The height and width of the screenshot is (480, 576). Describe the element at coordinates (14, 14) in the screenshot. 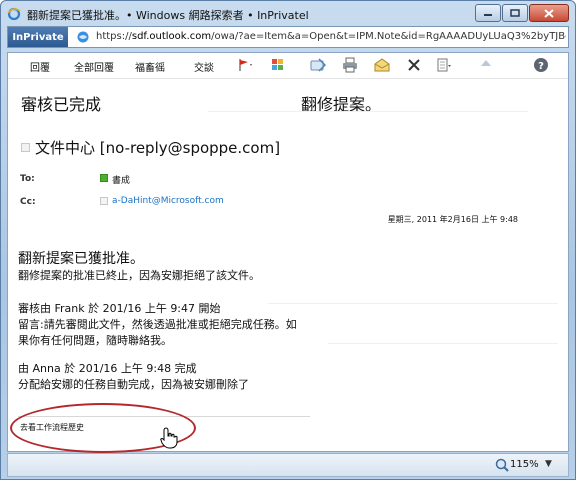

I see `ie-logo-icon` at that location.